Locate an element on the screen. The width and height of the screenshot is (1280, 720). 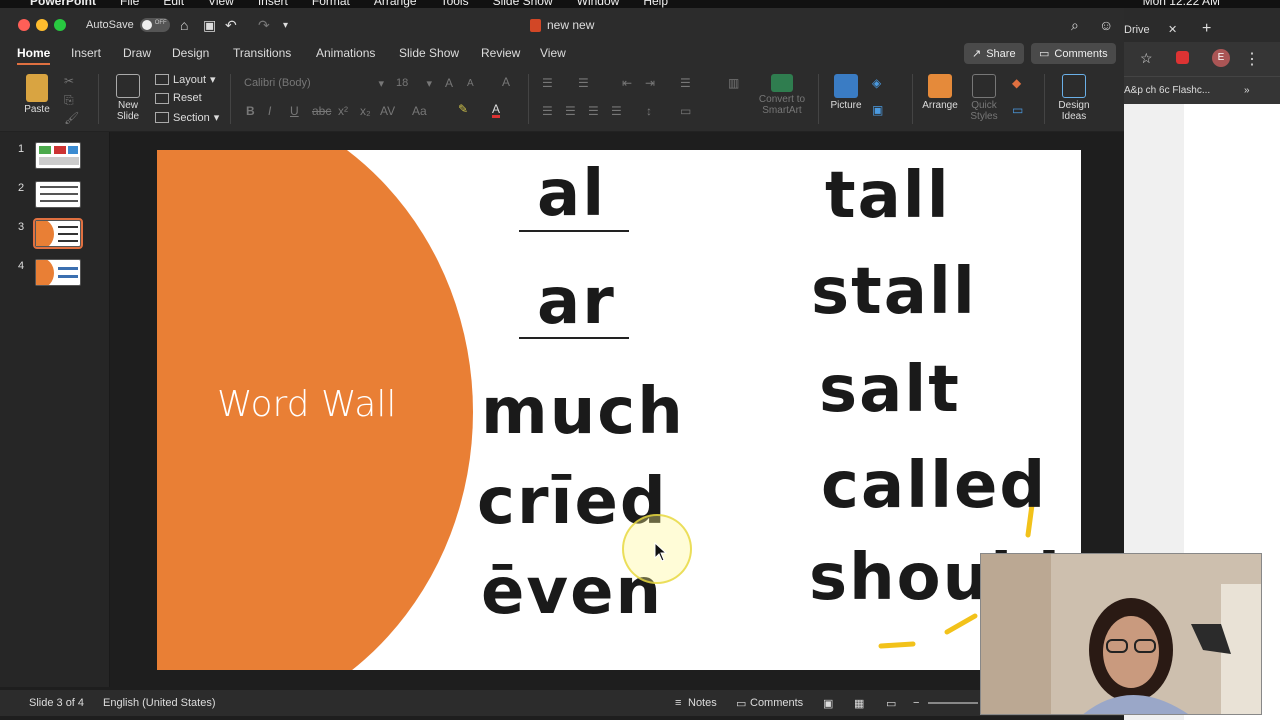
menu-item: Arrange is located at coordinates (395, 4).